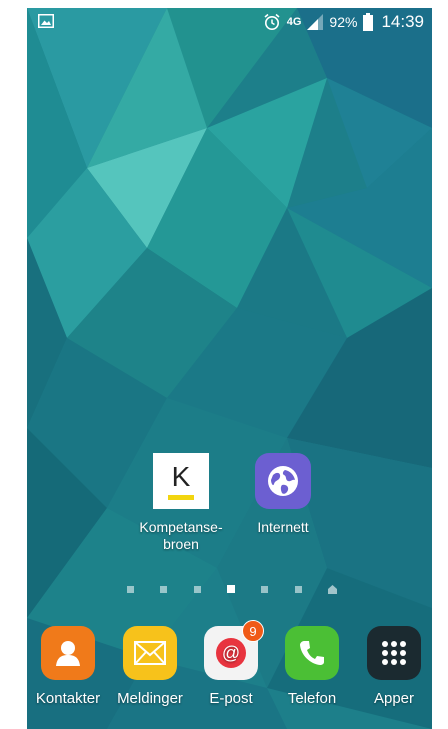 This screenshot has height=729, width=448. Describe the element at coordinates (343, 22) in the screenshot. I see `battery-percentage: 92%` at that location.